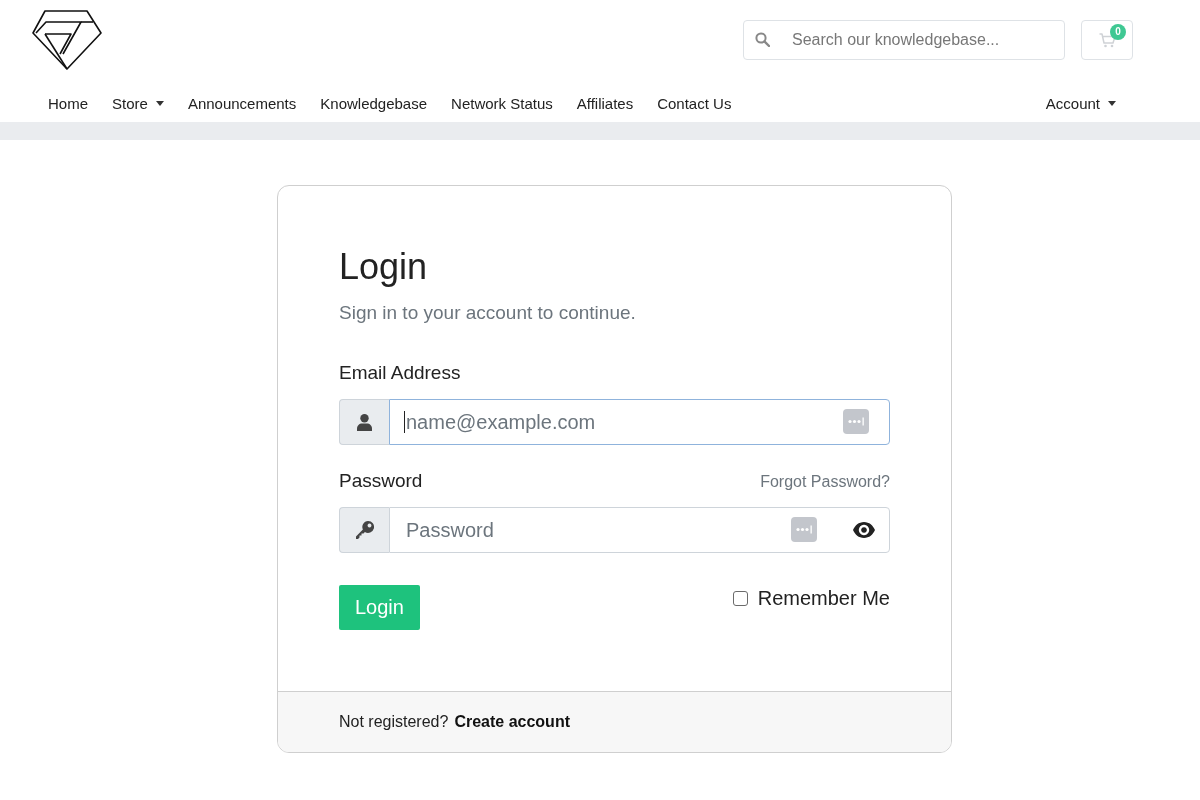 The image size is (1200, 800). What do you see at coordinates (488, 313) in the screenshot?
I see `login-subtitle: Sign in to your account to continue.` at bounding box center [488, 313].